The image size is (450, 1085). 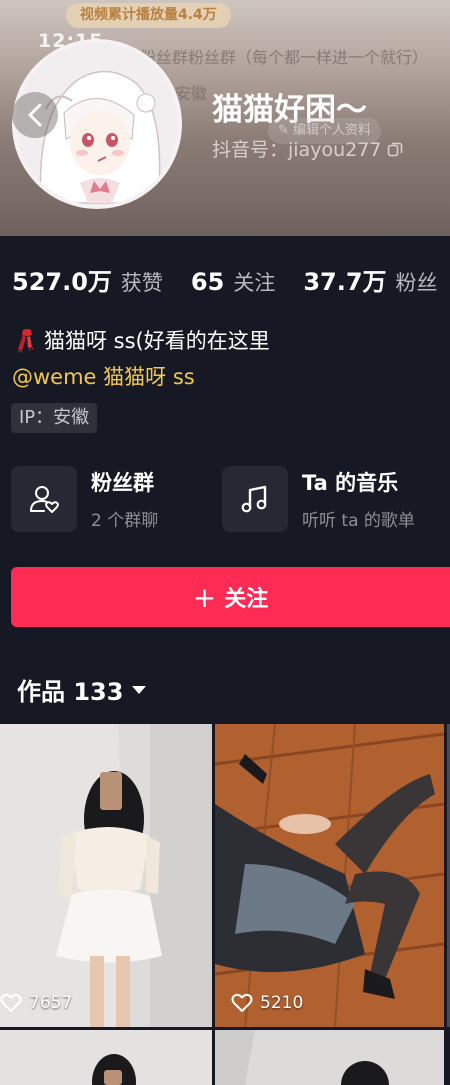 I want to click on fan-group-icon-box, so click(x=44, y=499).